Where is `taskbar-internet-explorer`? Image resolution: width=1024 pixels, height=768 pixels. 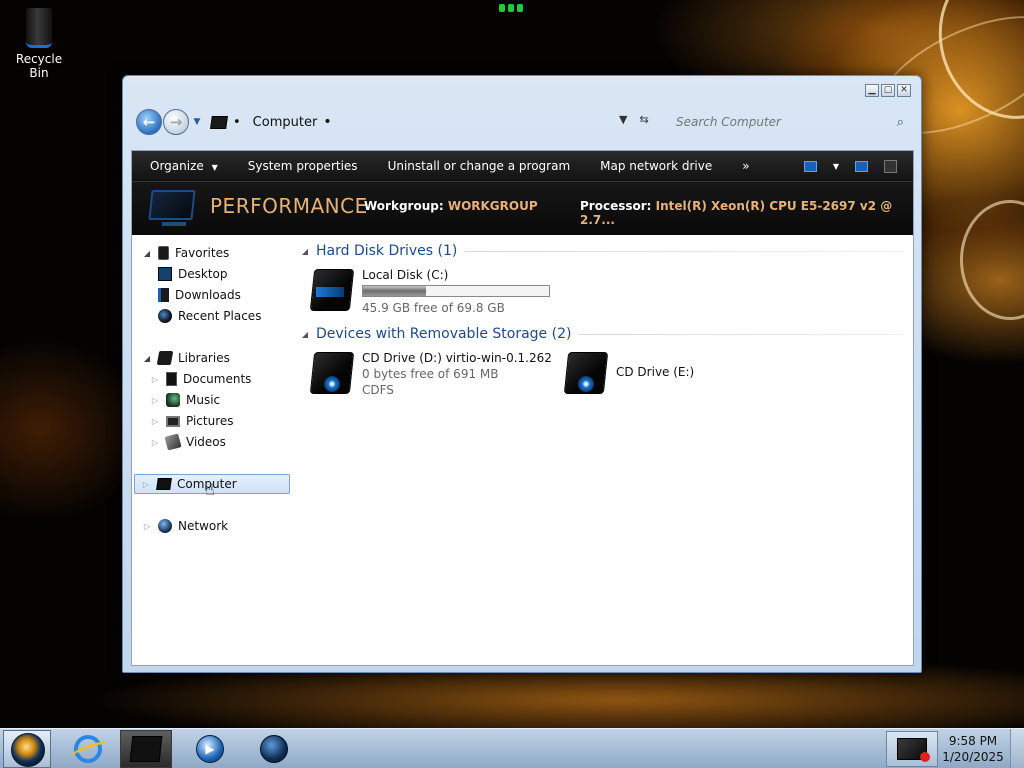
taskbar-internet-explorer is located at coordinates (88, 749).